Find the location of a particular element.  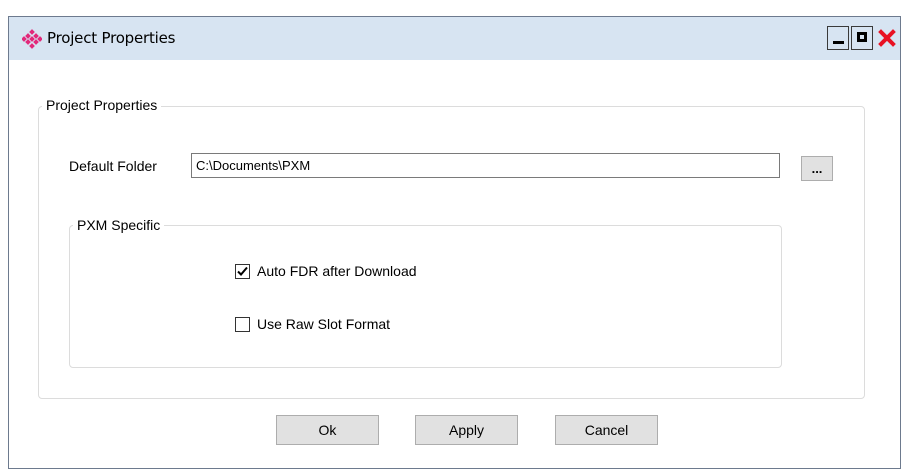

diamond-dots-icon is located at coordinates (32, 39).